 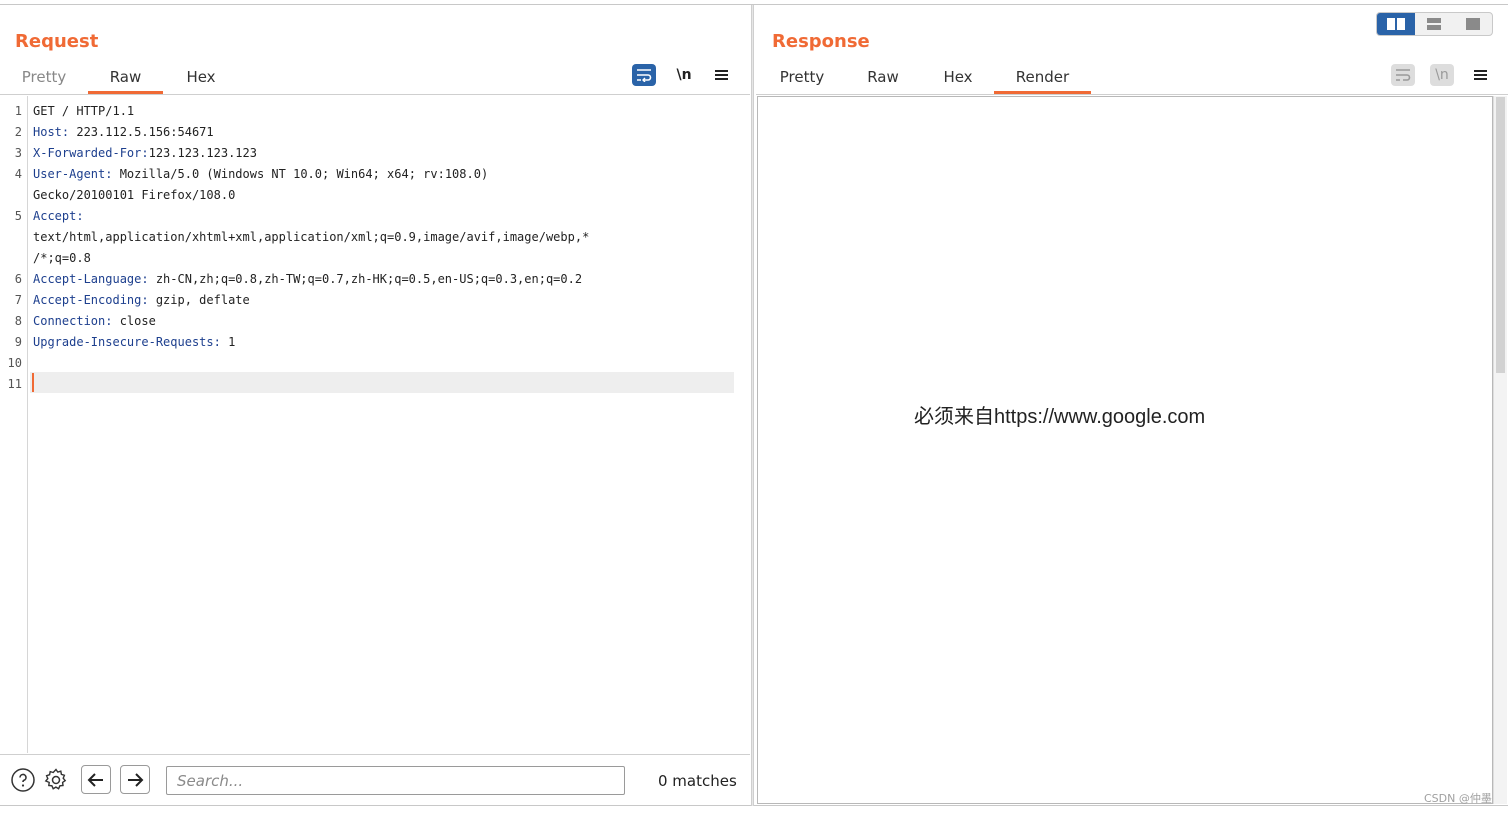 What do you see at coordinates (91, 300) in the screenshot?
I see `header-key: Accept-Encoding:` at bounding box center [91, 300].